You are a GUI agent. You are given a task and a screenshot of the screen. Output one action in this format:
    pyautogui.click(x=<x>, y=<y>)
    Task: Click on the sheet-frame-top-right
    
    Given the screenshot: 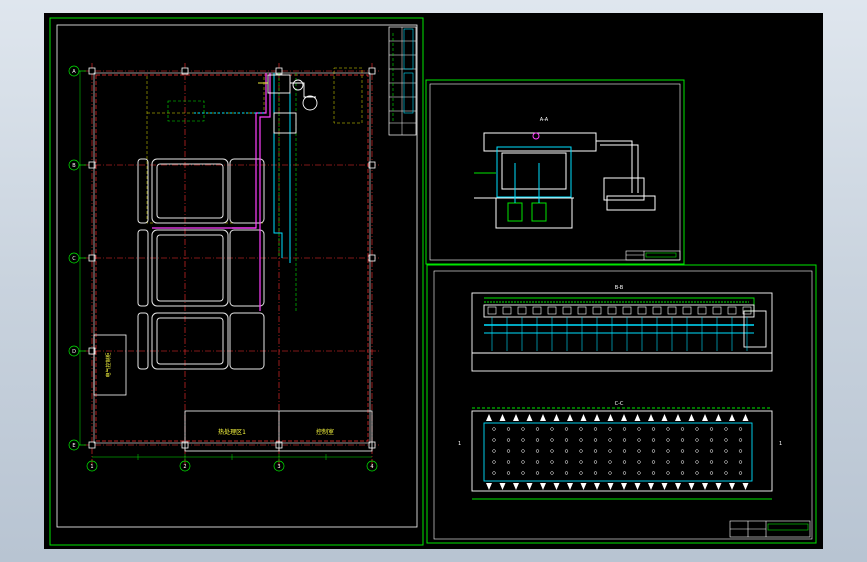 What is the action you would take?
    pyautogui.click(x=555, y=172)
    